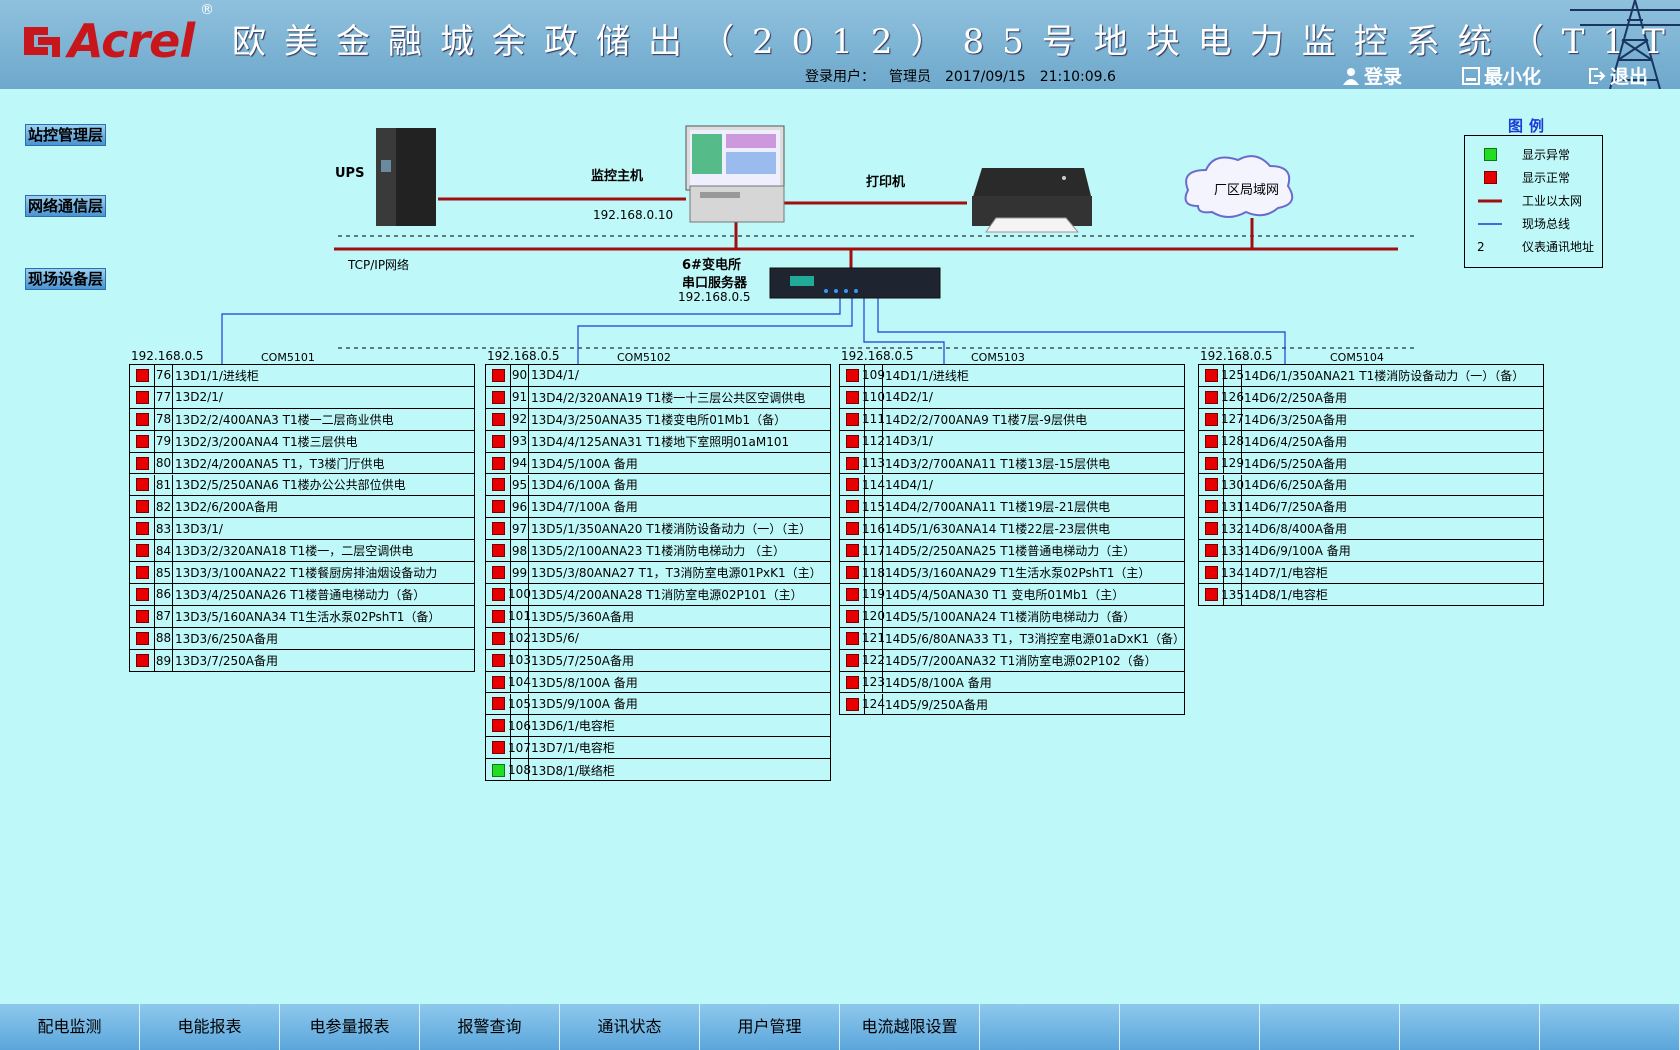  What do you see at coordinates (910, 1027) in the screenshot?
I see `nav-tab: 电流越限设置` at bounding box center [910, 1027].